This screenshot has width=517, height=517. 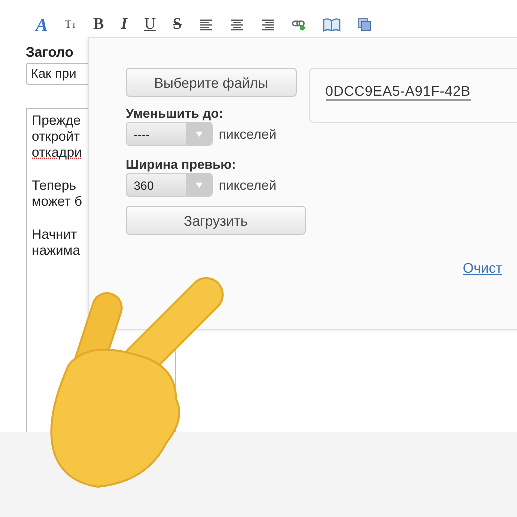 I want to click on paragraph: Теперь может б, so click(x=57, y=194).